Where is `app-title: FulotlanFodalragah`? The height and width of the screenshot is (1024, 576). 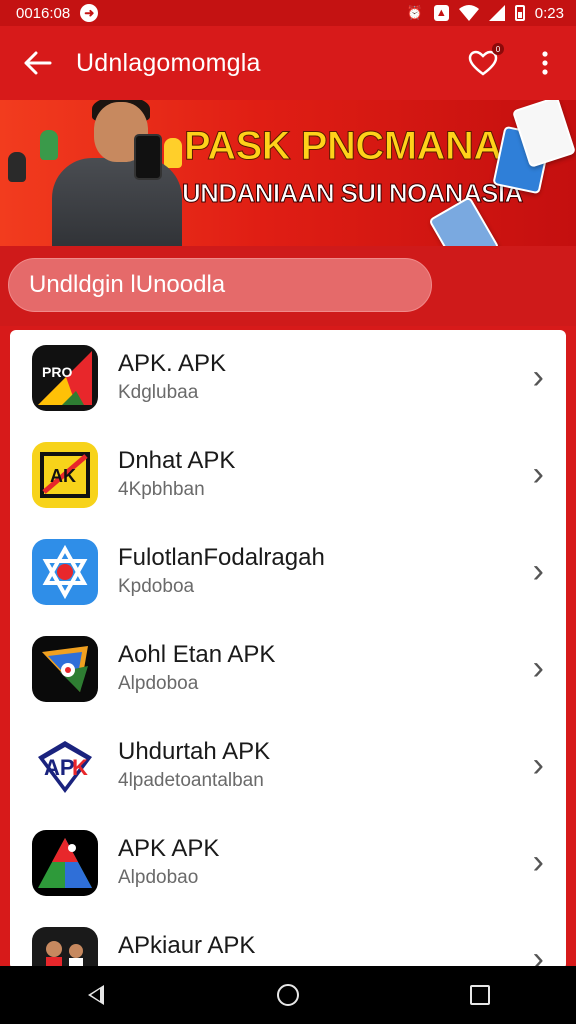
app-title: FulotlanFodalragah is located at coordinates (221, 557).